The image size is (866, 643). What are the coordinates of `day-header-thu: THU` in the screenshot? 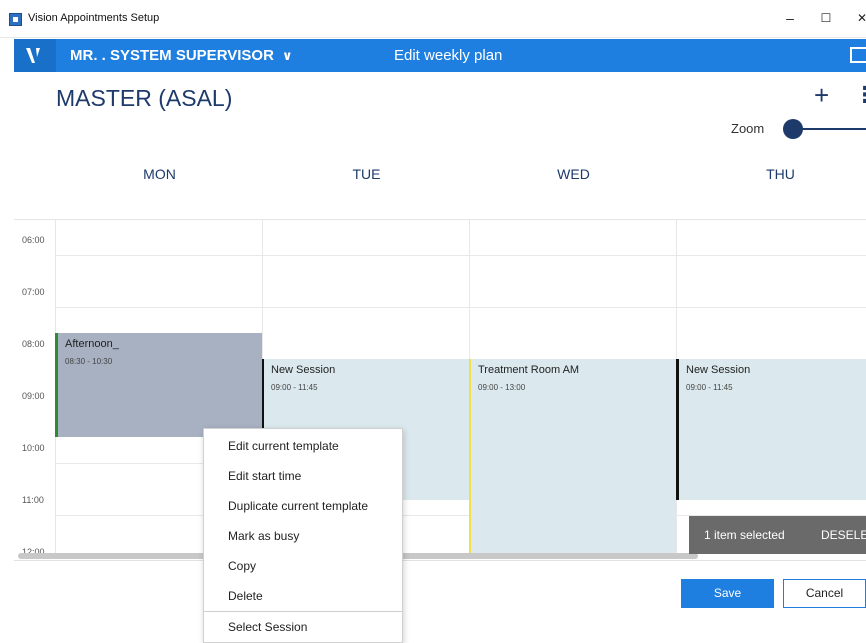 It's located at (780, 174).